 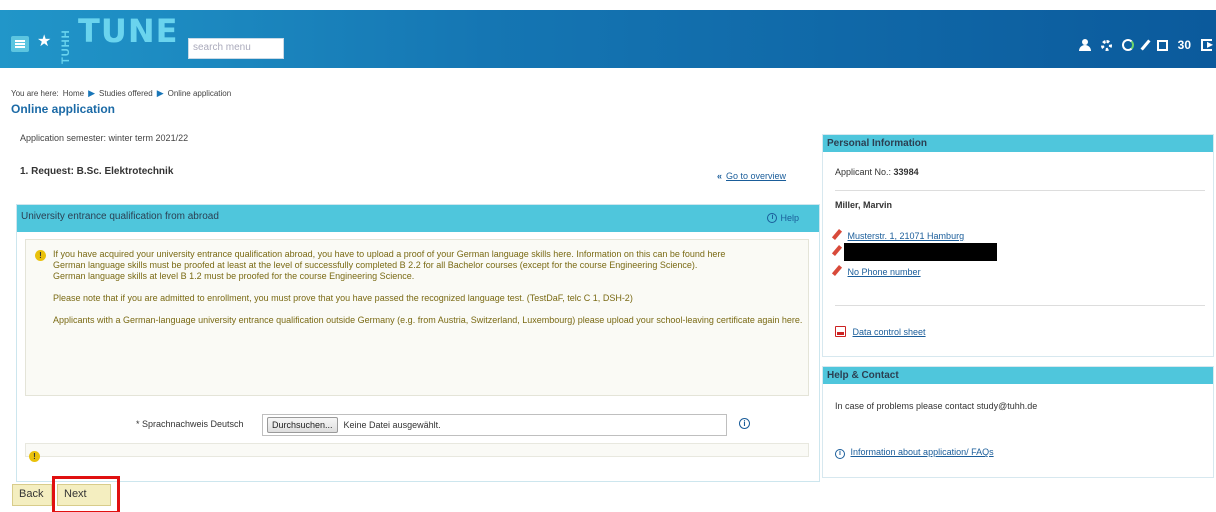 What do you see at coordinates (756, 176) in the screenshot?
I see `go-to-overview-label: Go to overview` at bounding box center [756, 176].